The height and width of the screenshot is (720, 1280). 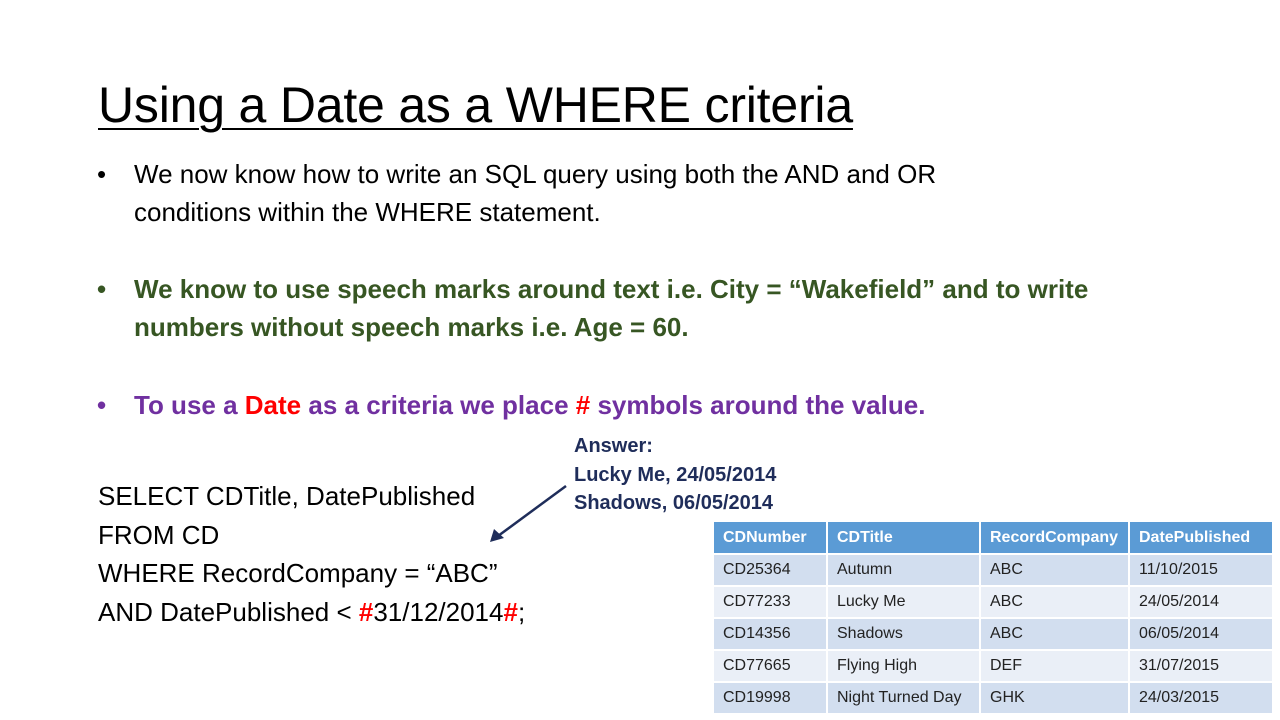 I want to click on table-cell: CD14356, so click(x=771, y=633).